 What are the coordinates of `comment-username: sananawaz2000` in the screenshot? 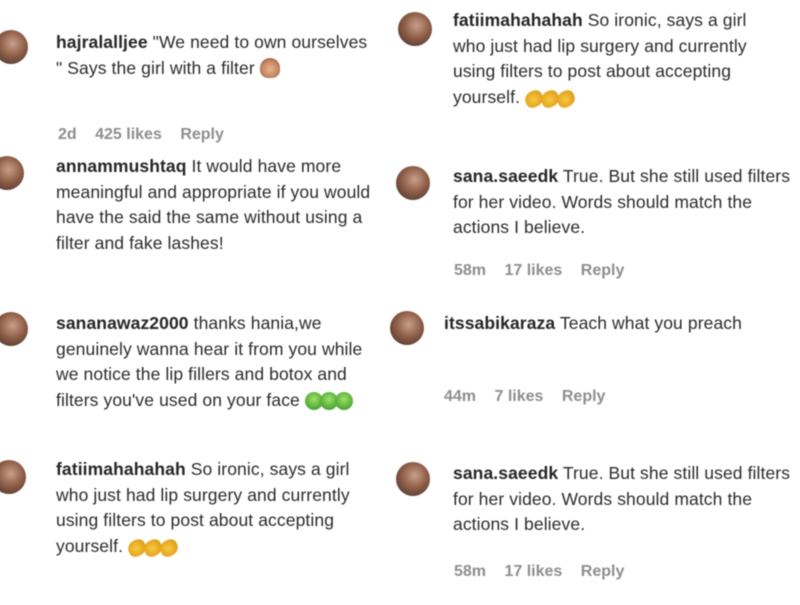 It's located at (122, 323).